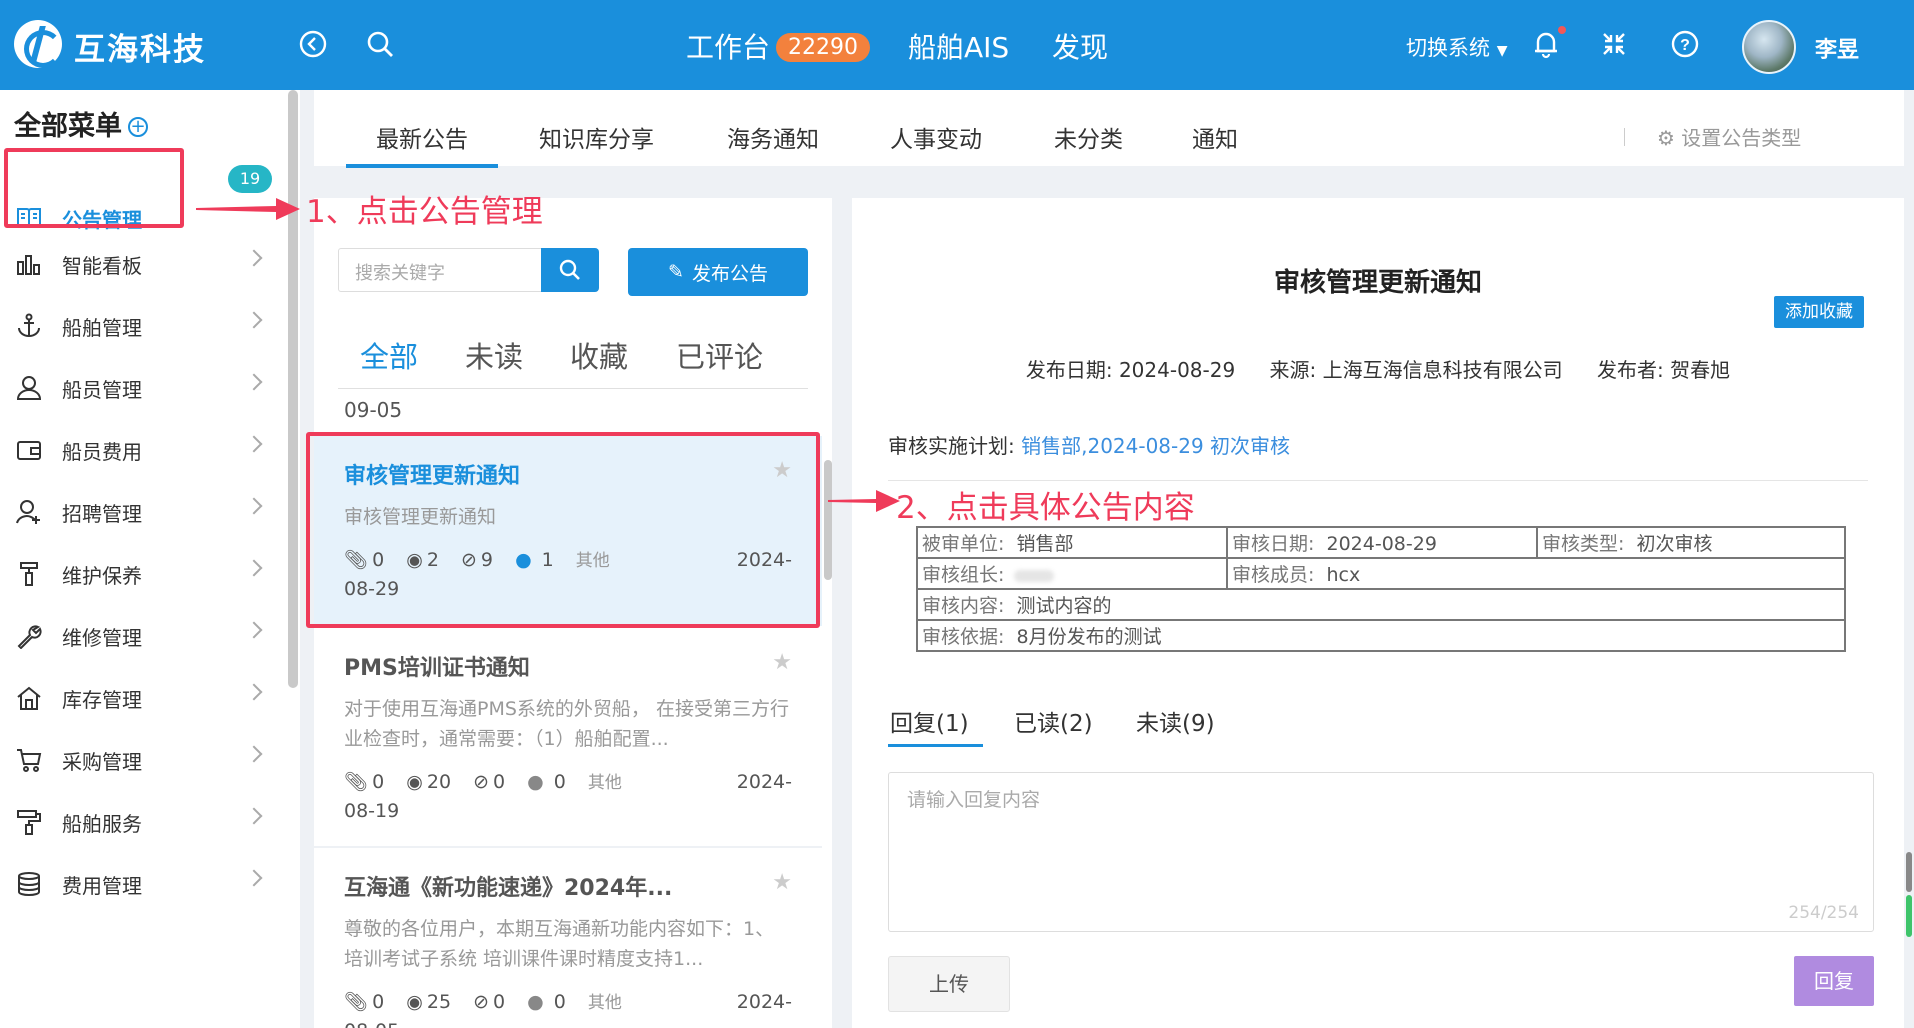  I want to click on filter-all: 全部, so click(389, 355).